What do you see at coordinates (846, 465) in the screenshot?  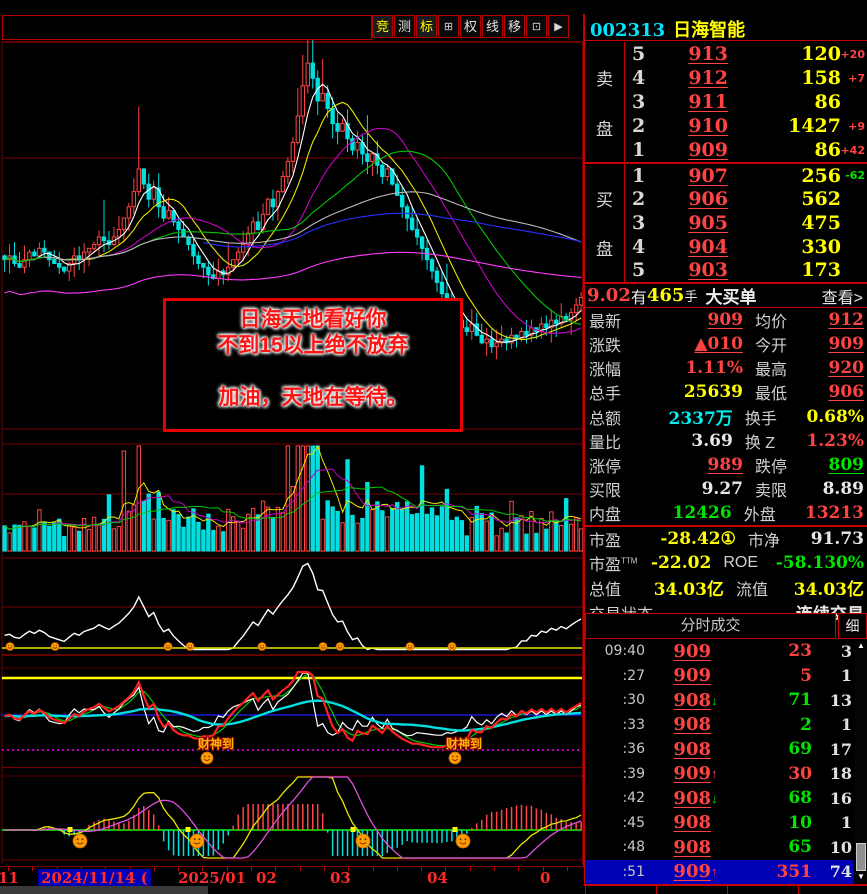 I see `stat-value: 809` at bounding box center [846, 465].